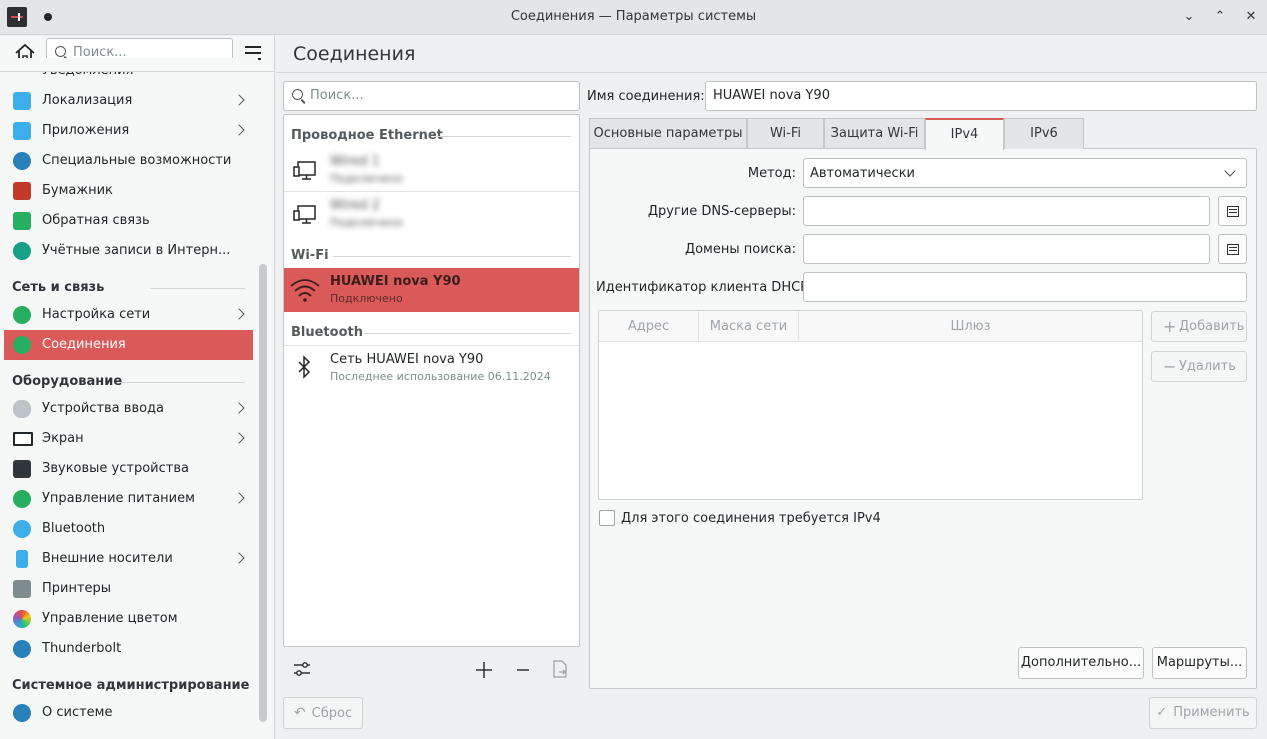 This screenshot has width=1267, height=739. Describe the element at coordinates (560, 669) in the screenshot. I see `export-connection-button` at that location.